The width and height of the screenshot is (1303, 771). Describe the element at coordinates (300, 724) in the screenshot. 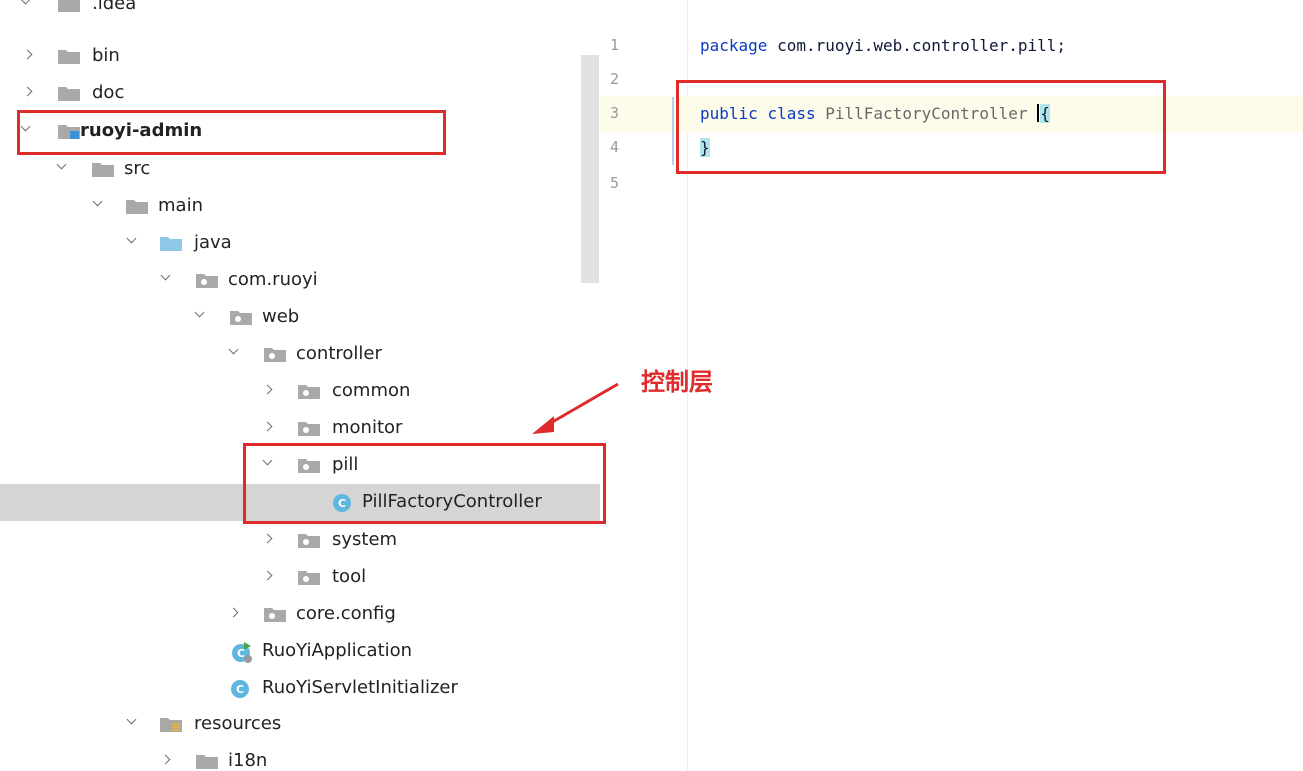

I see `tree-item-resources: resources` at that location.